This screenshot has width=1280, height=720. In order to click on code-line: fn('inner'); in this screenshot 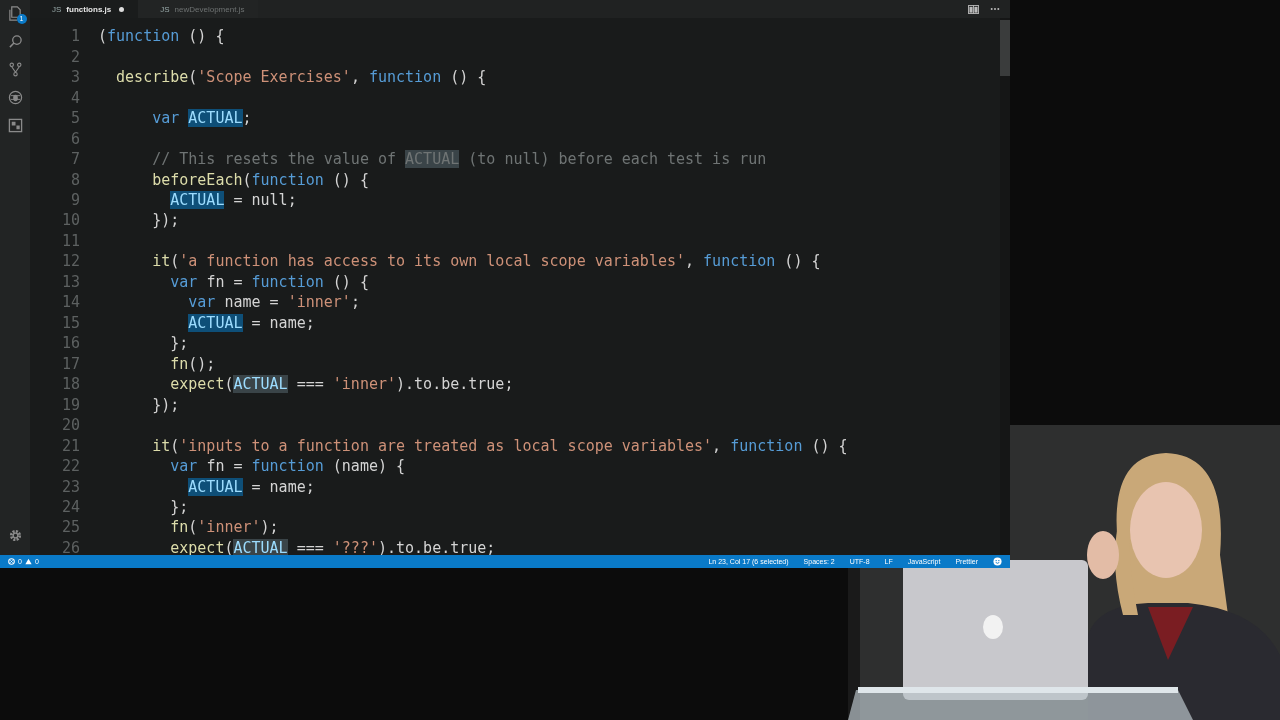, I will do `click(224, 527)`.